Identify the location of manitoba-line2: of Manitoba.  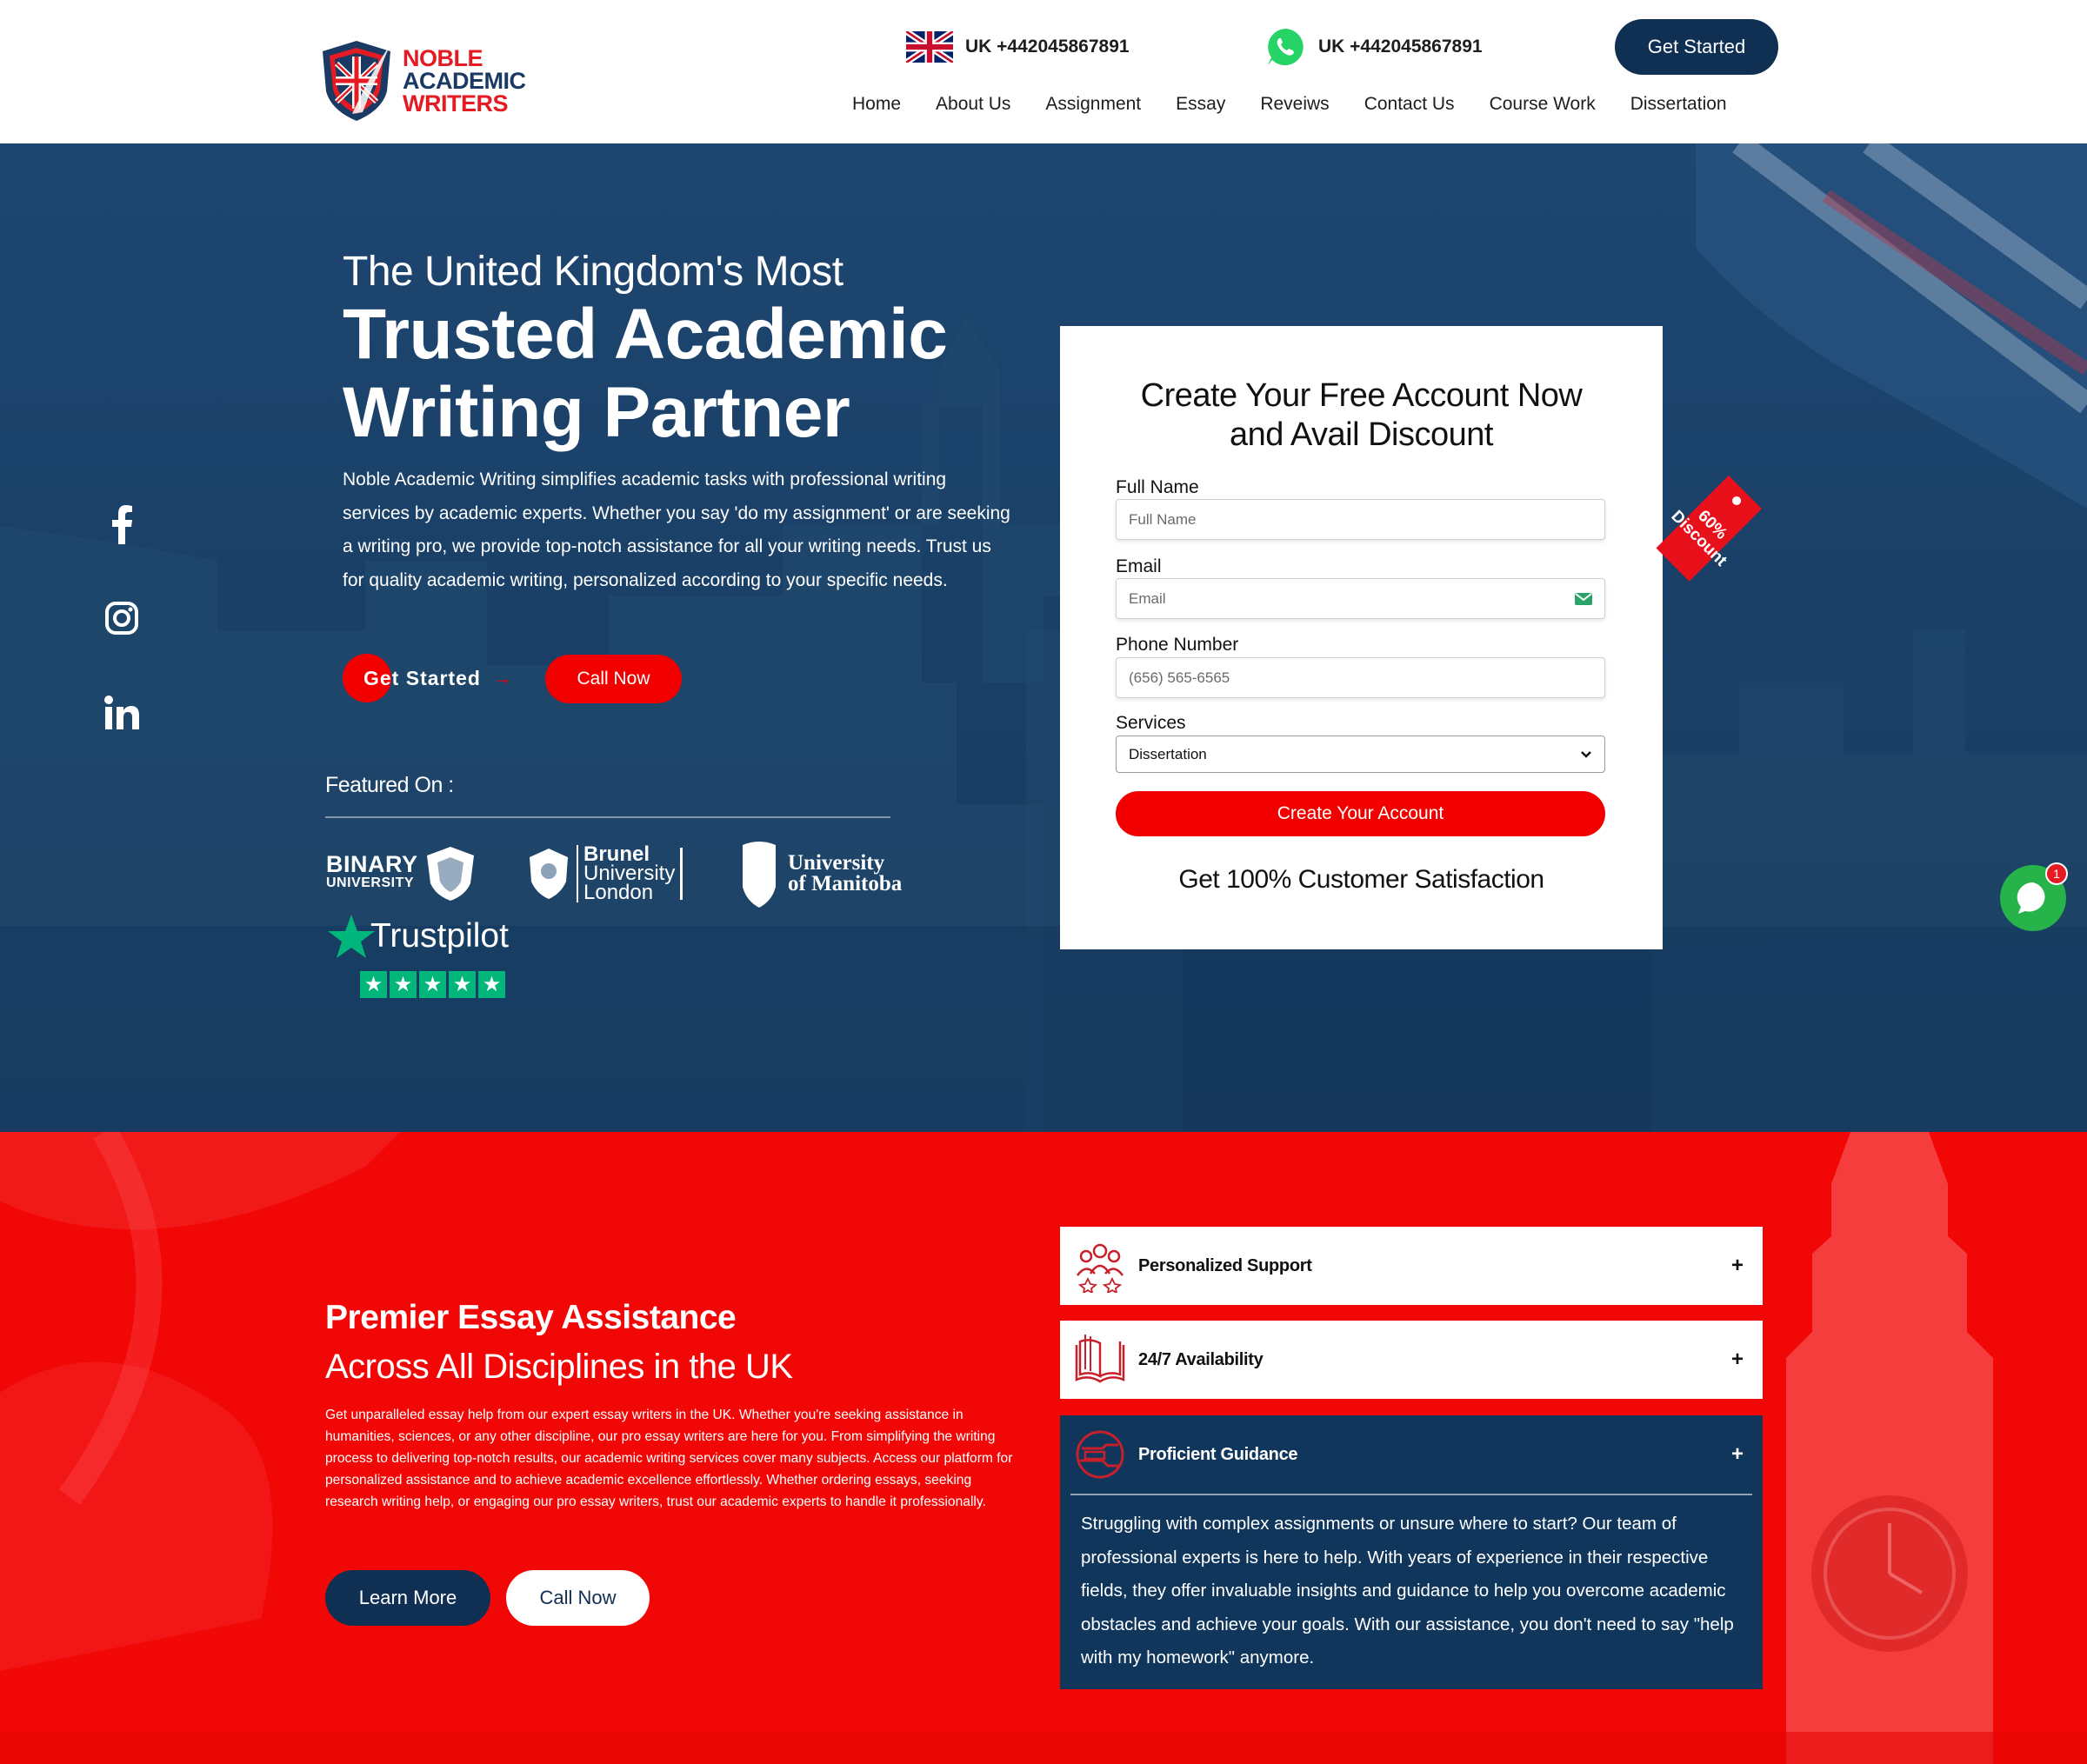
(846, 883).